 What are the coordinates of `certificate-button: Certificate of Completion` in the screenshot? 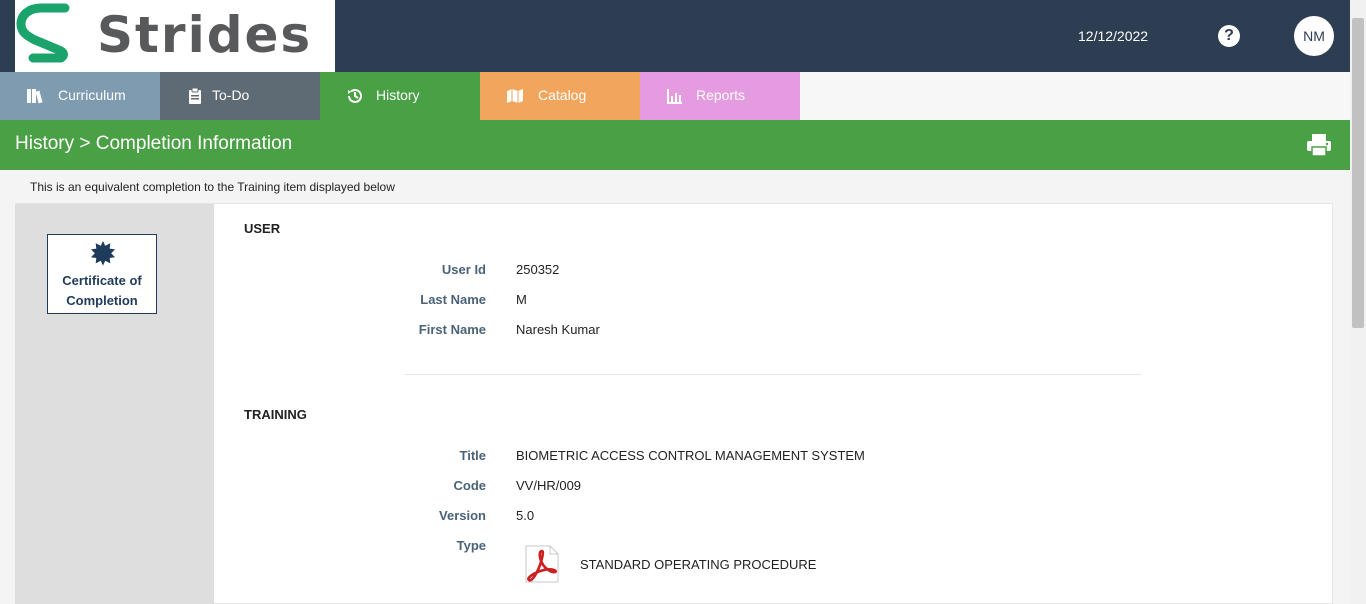 It's located at (102, 274).